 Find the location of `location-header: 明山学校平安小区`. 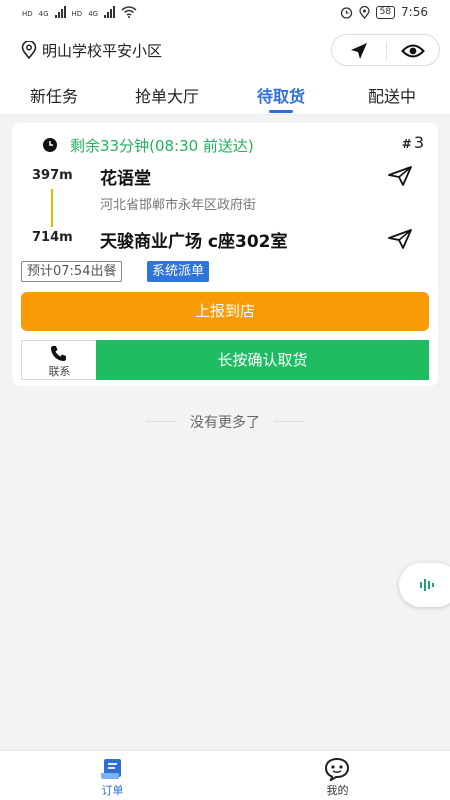

location-header: 明山学校平安小区 is located at coordinates (225, 50).